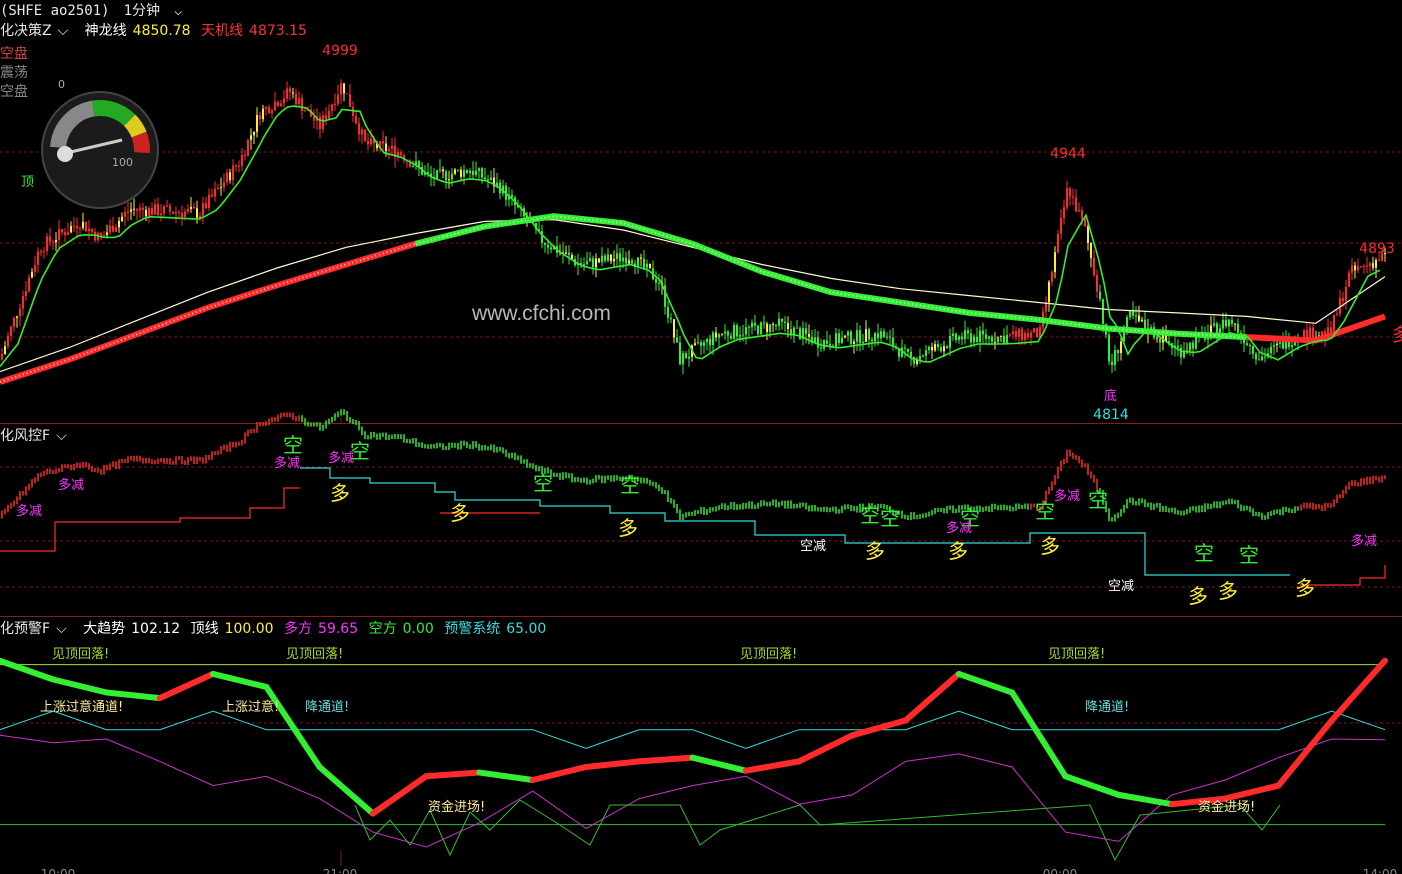  I want to click on panel2-name-text: 化风控F, so click(25, 436).